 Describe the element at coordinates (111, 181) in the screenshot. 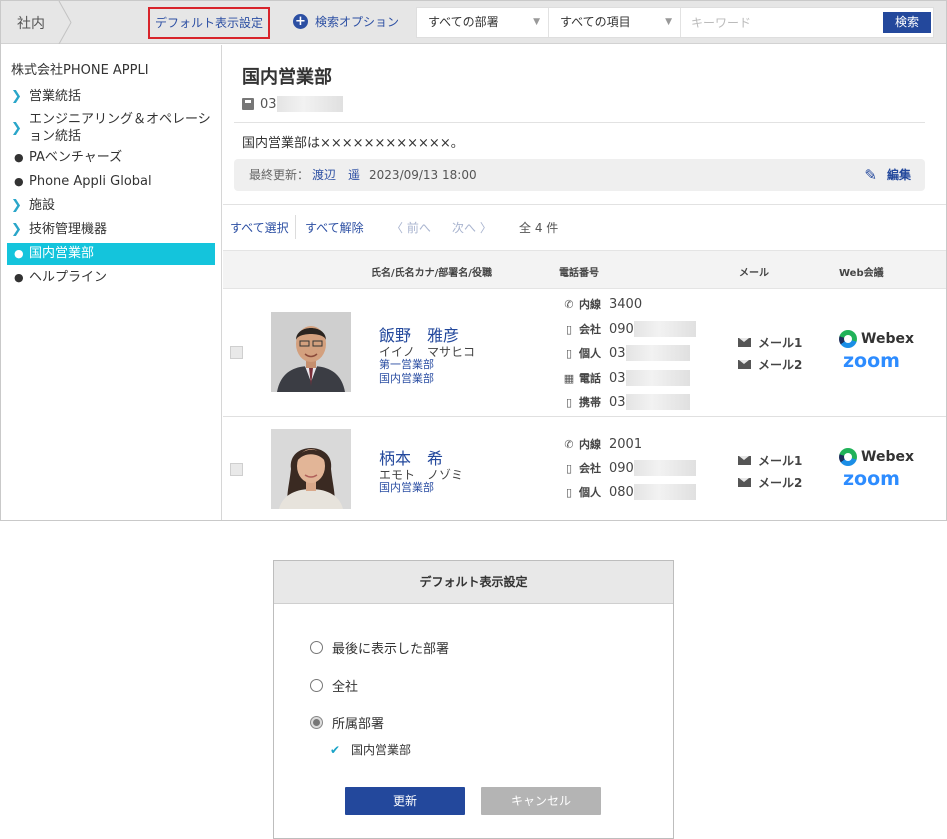

I see `sidebar-item-global: ● Phone Appli Global` at that location.